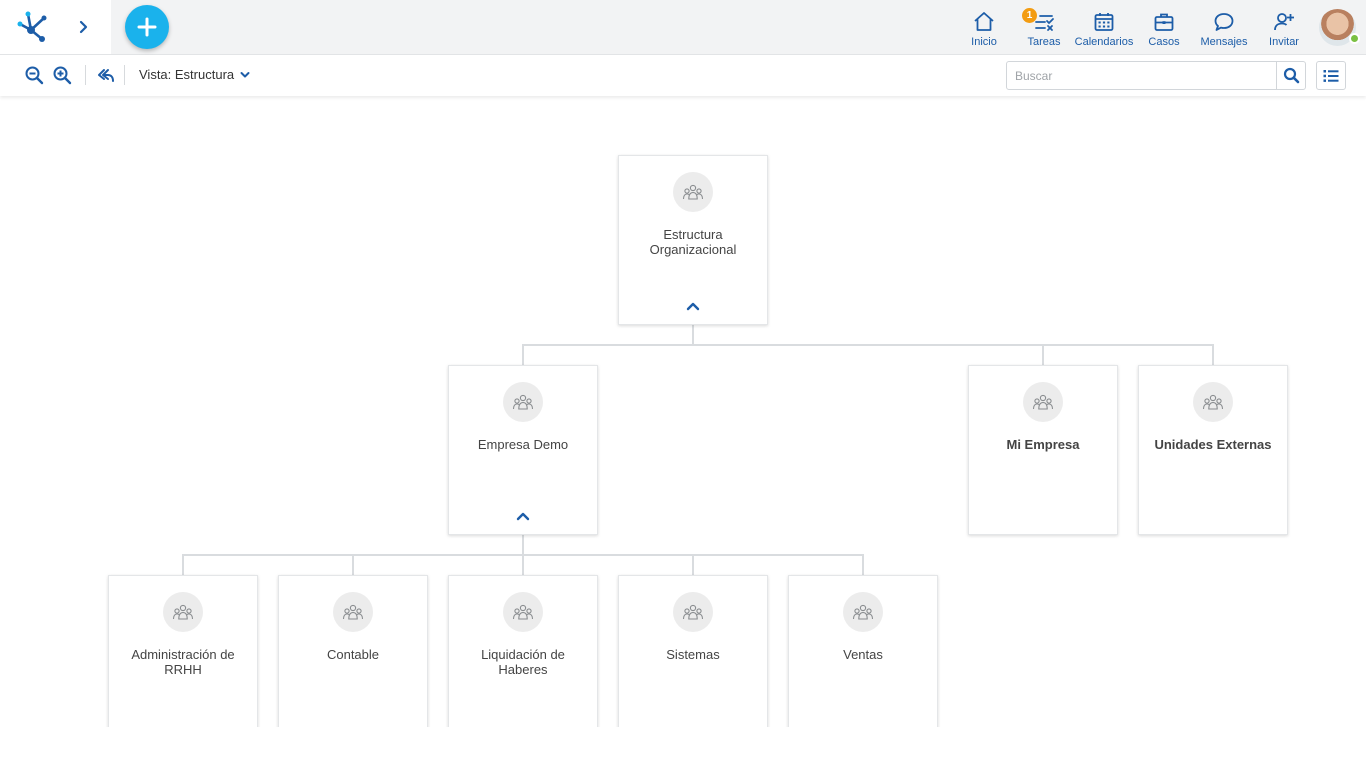  What do you see at coordinates (84, 27) in the screenshot?
I see `expand-menu-chevron-icon` at bounding box center [84, 27].